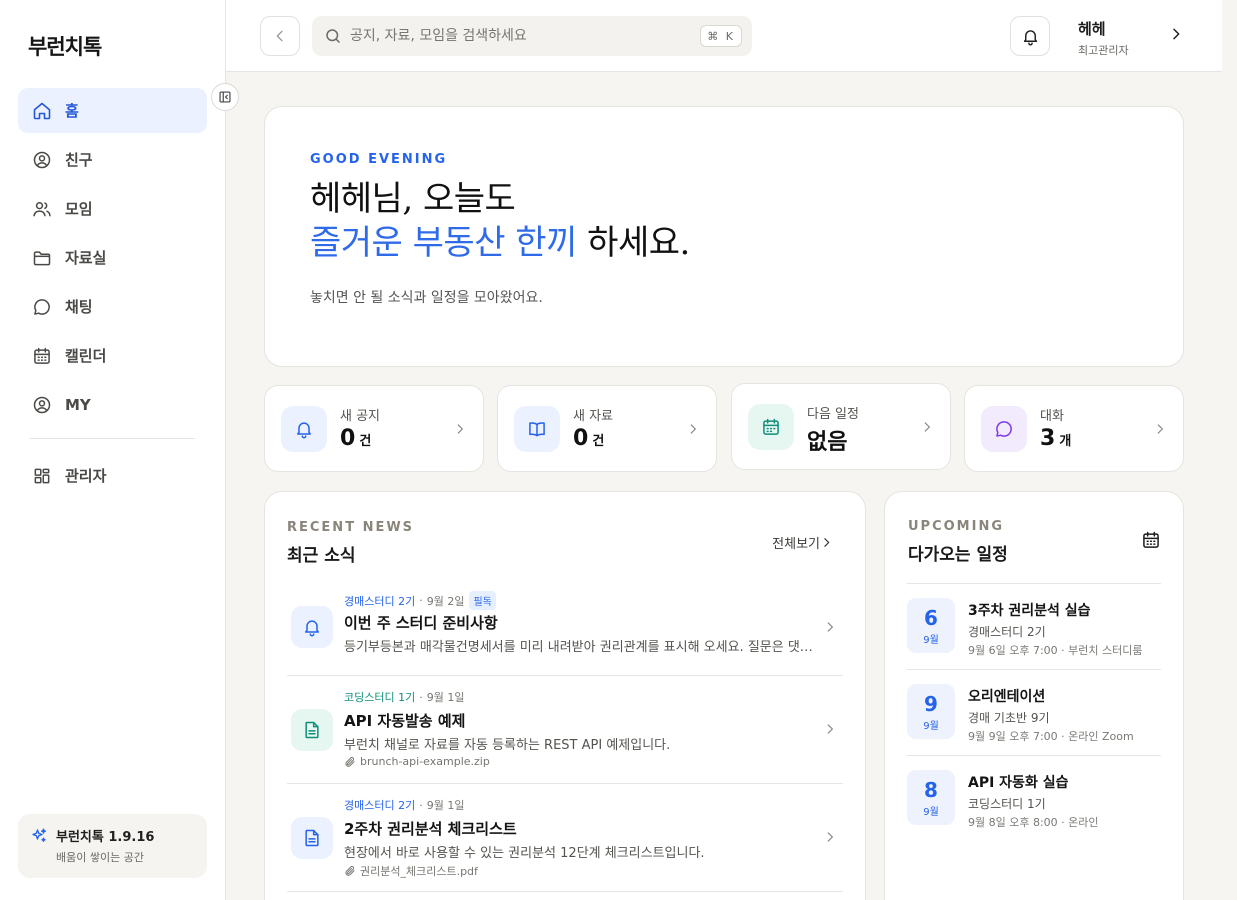 This screenshot has height=900, width=1237. What do you see at coordinates (593, 416) in the screenshot?
I see `stat-label: 새 자료` at bounding box center [593, 416].